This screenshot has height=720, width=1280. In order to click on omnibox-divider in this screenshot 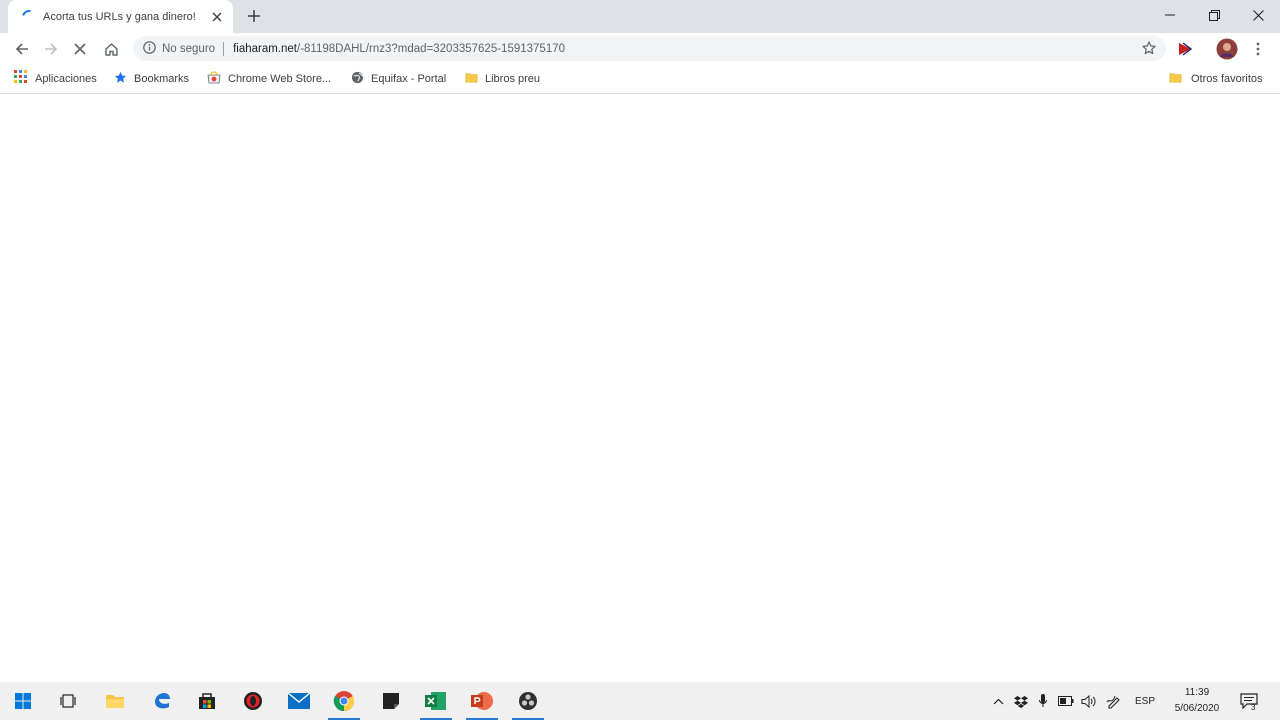, I will do `click(224, 48)`.